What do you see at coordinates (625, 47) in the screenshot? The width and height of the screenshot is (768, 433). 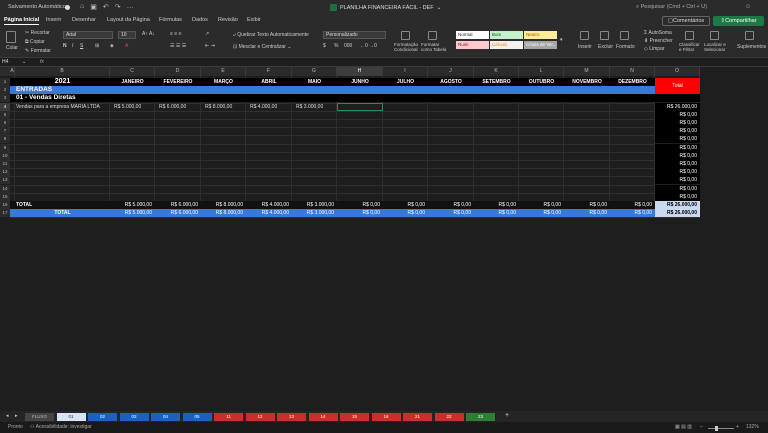 I see `format-cells-label: Formato` at bounding box center [625, 47].